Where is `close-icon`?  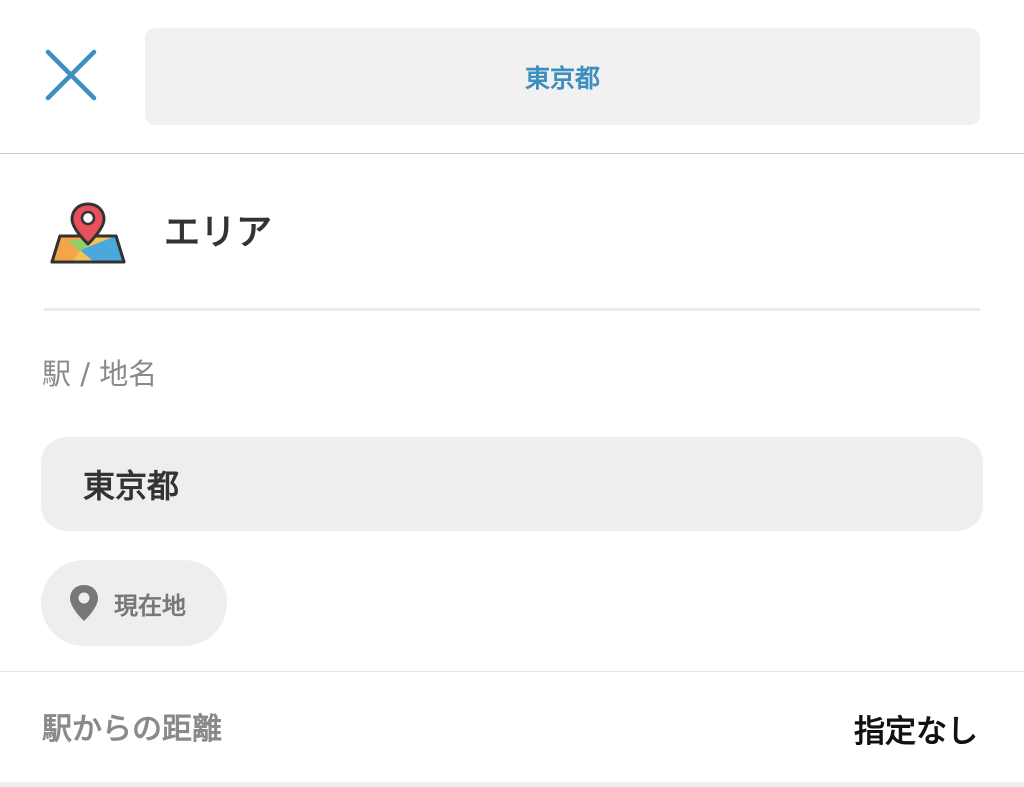
close-icon is located at coordinates (71, 75).